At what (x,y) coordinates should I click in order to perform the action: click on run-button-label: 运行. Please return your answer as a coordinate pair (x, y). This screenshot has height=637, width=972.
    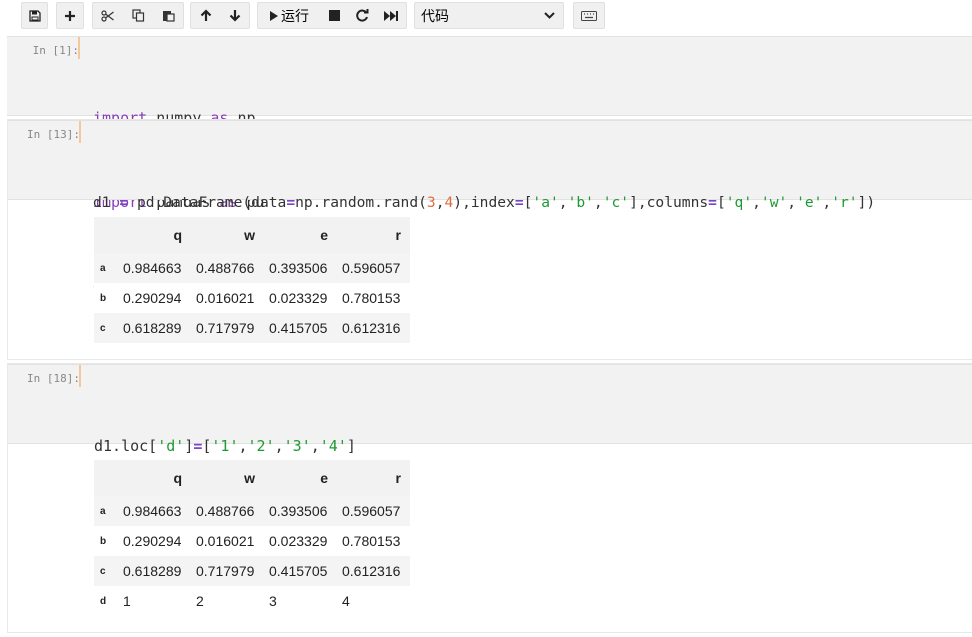
    Looking at the image, I should click on (295, 16).